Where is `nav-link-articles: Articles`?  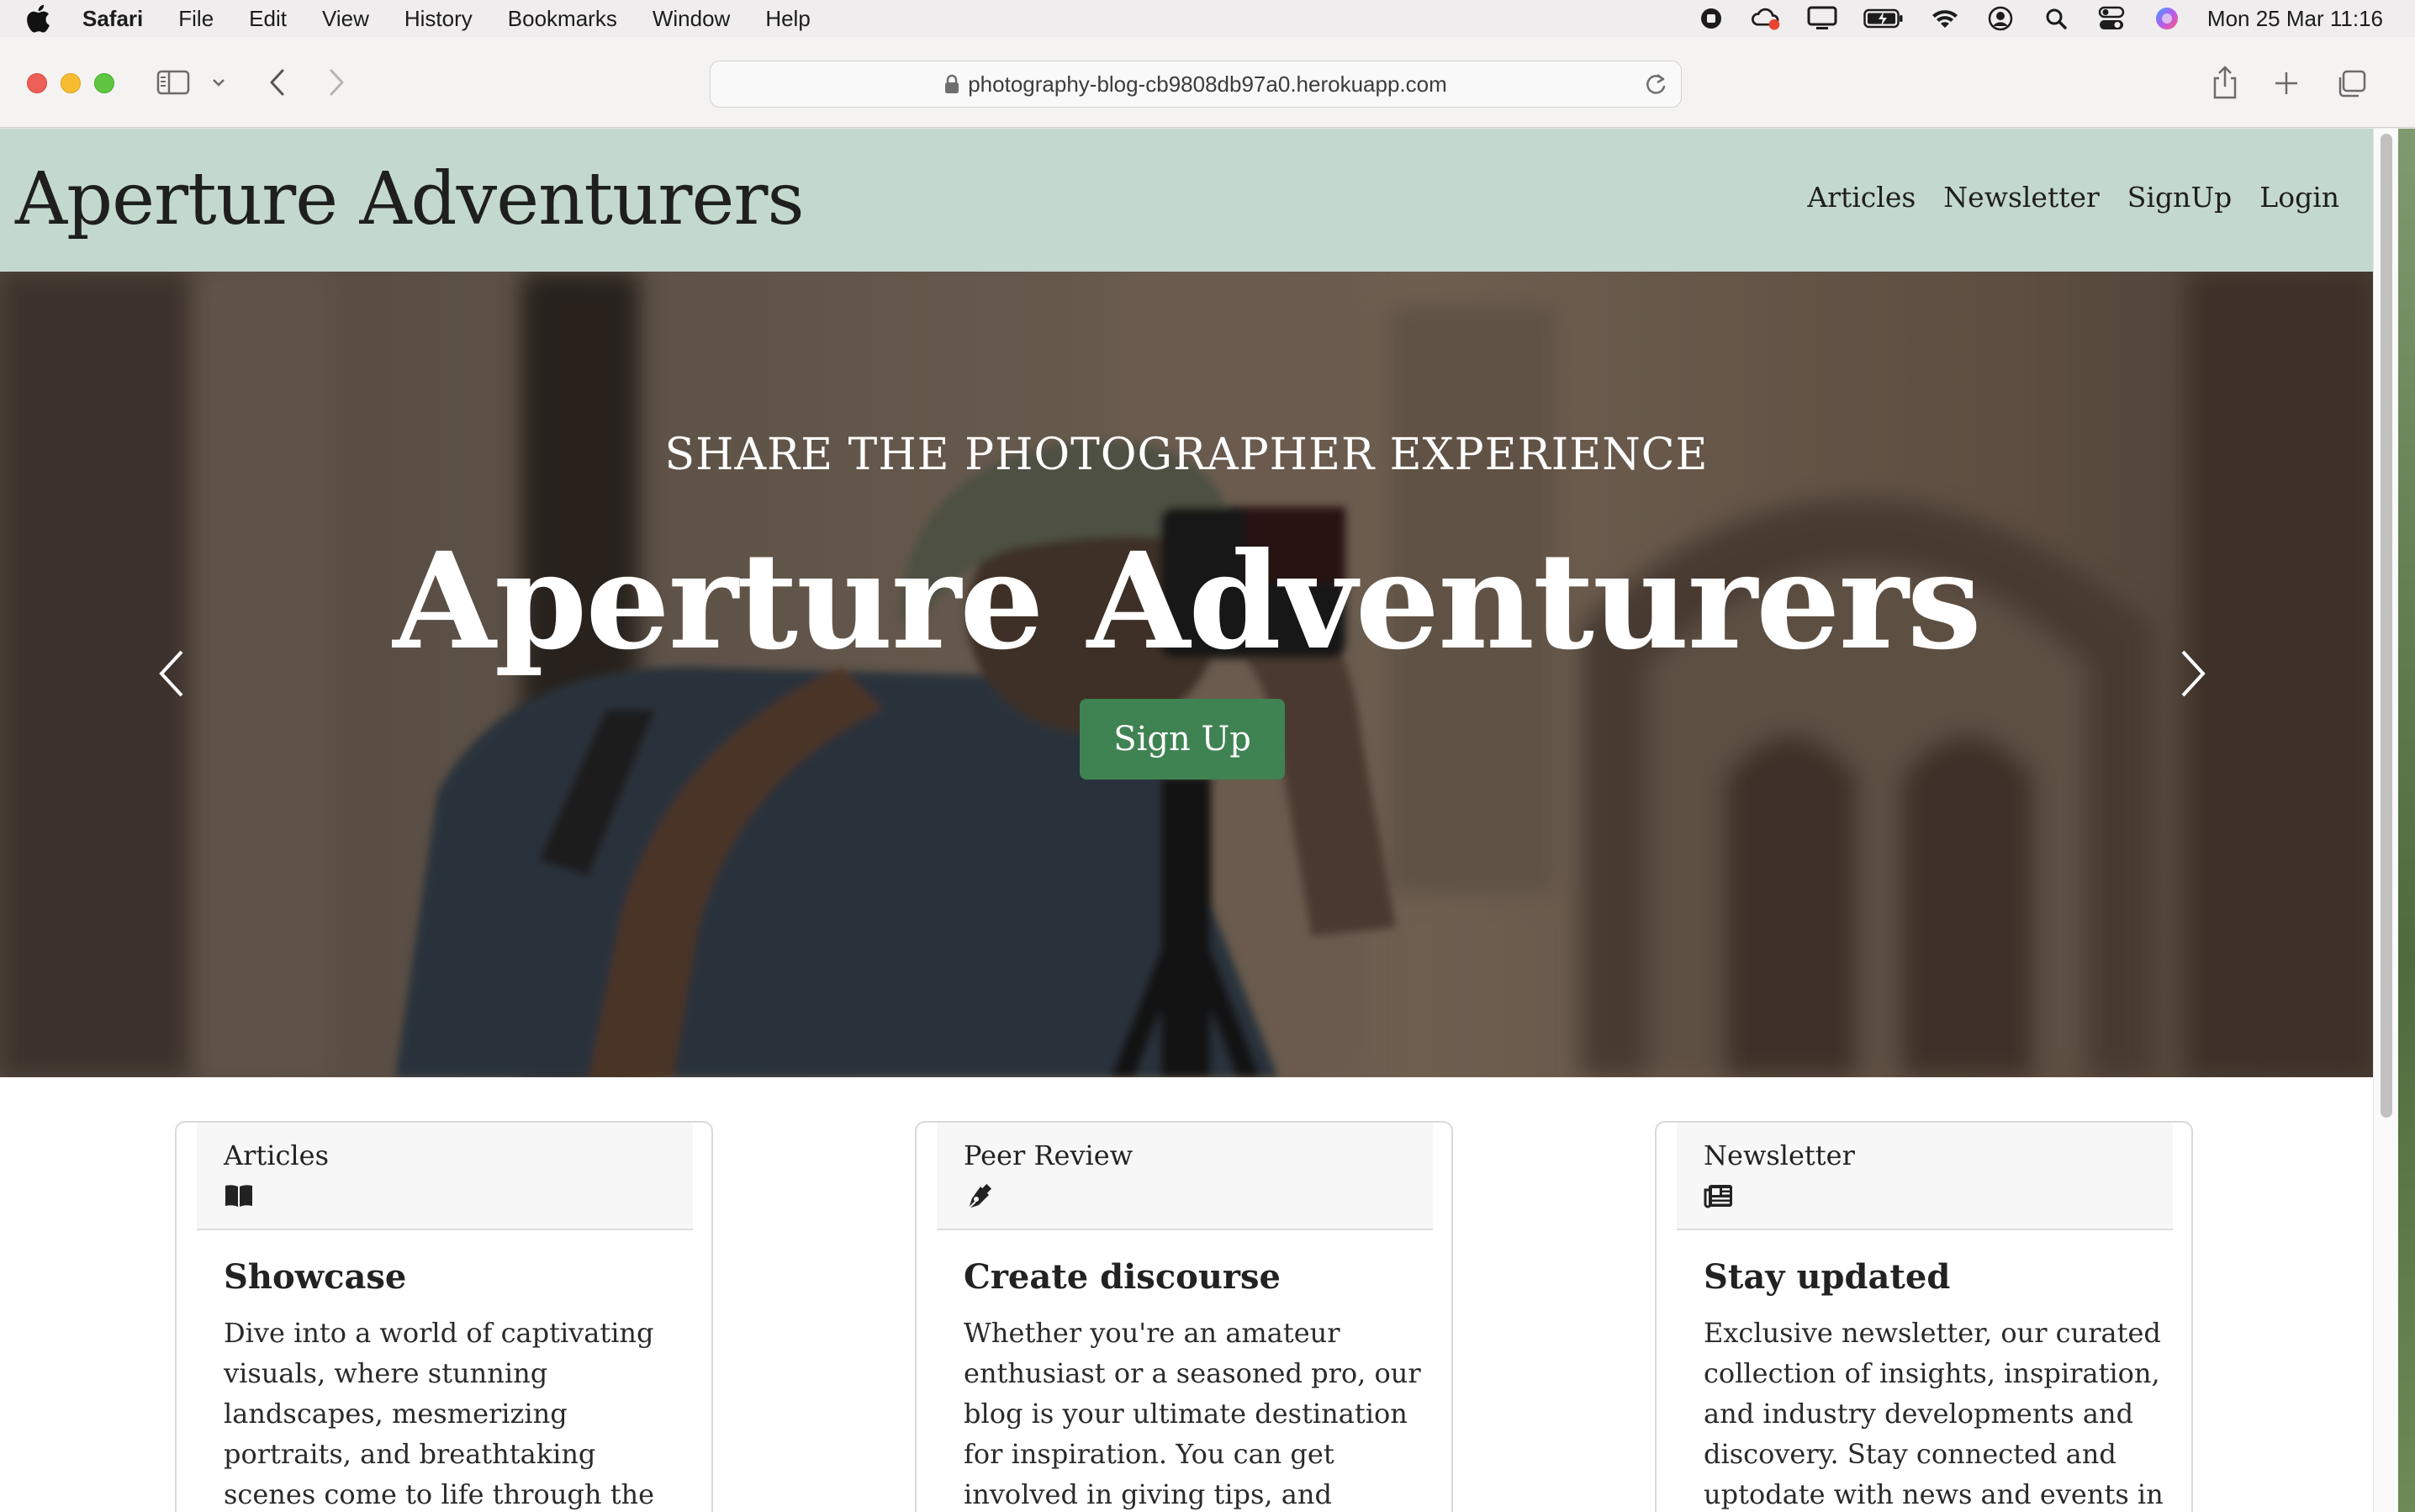
nav-link-articles: Articles is located at coordinates (1861, 197).